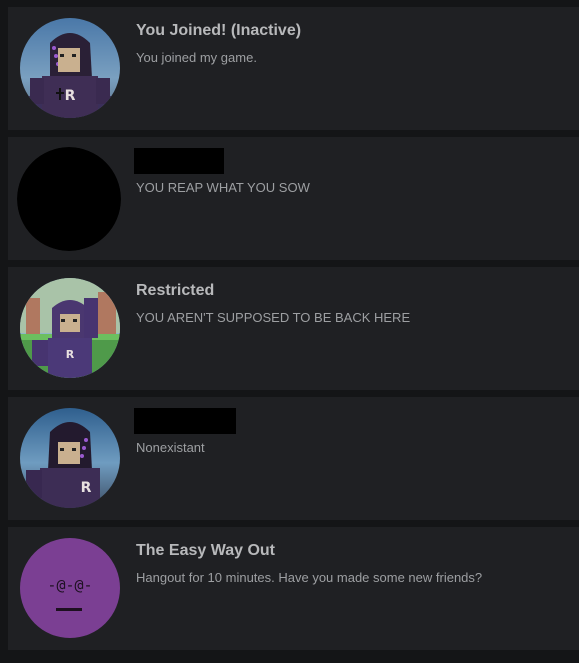 The image size is (579, 663). Describe the element at coordinates (175, 291) in the screenshot. I see `badge-title: Restricted` at that location.